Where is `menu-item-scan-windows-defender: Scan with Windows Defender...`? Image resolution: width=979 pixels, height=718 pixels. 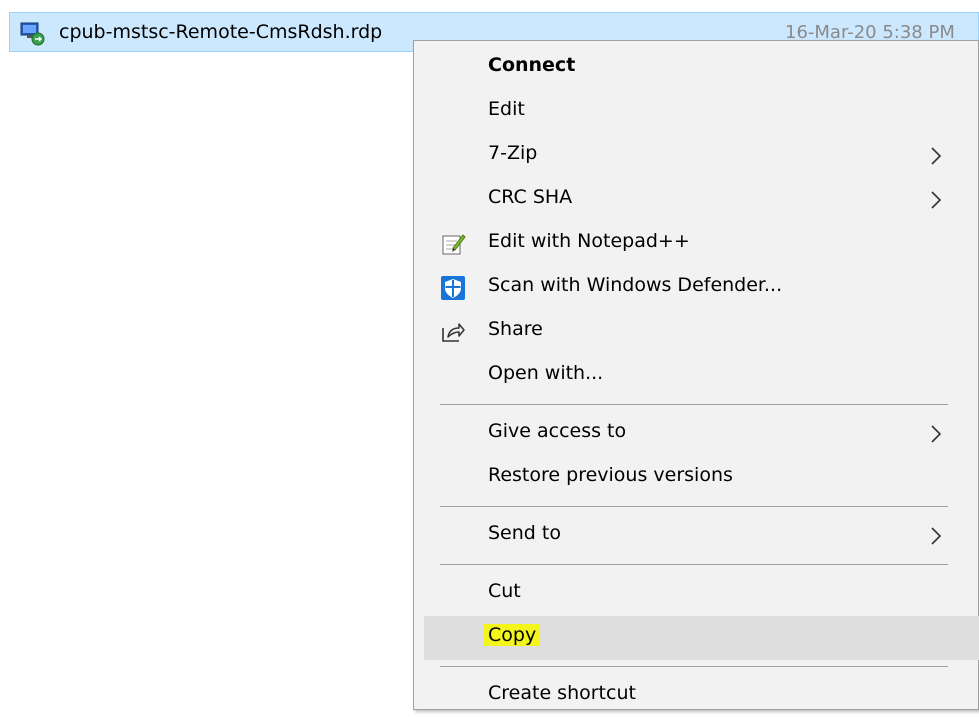
menu-item-scan-windows-defender: Scan with Windows Defender... is located at coordinates (701, 288).